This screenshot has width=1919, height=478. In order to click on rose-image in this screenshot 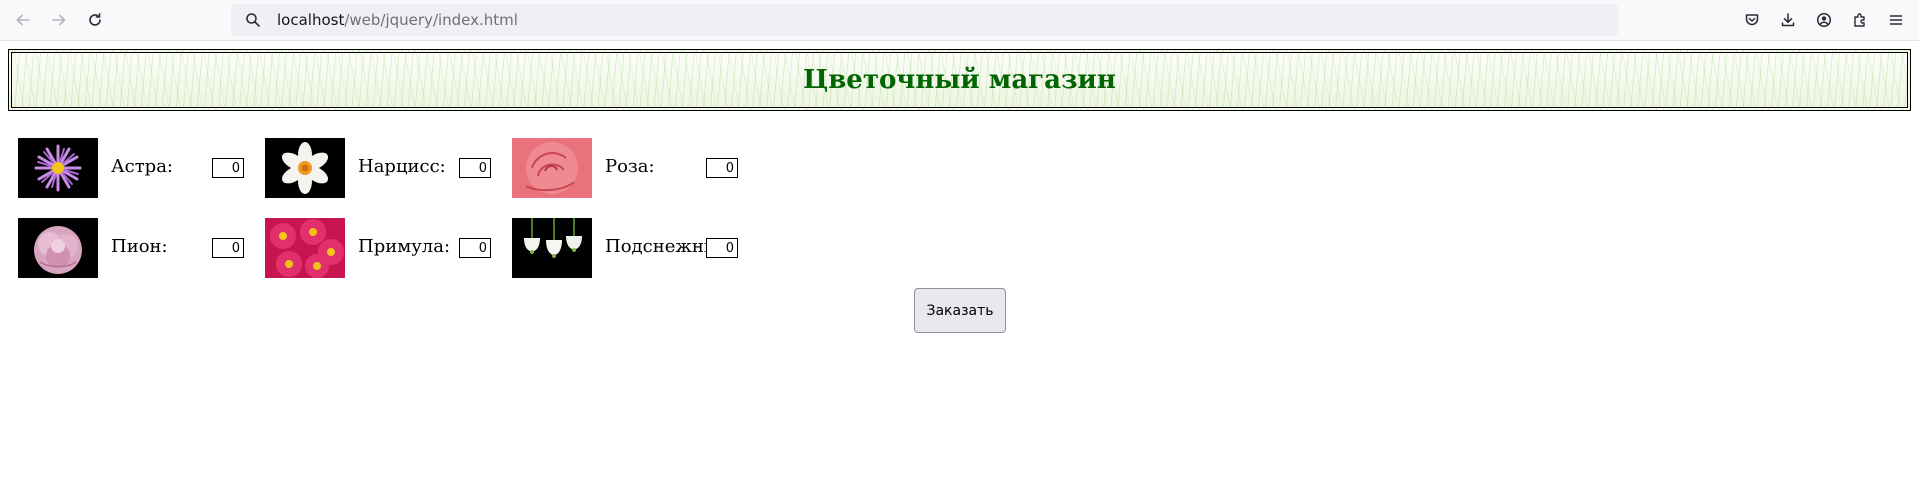, I will do `click(552, 168)`.